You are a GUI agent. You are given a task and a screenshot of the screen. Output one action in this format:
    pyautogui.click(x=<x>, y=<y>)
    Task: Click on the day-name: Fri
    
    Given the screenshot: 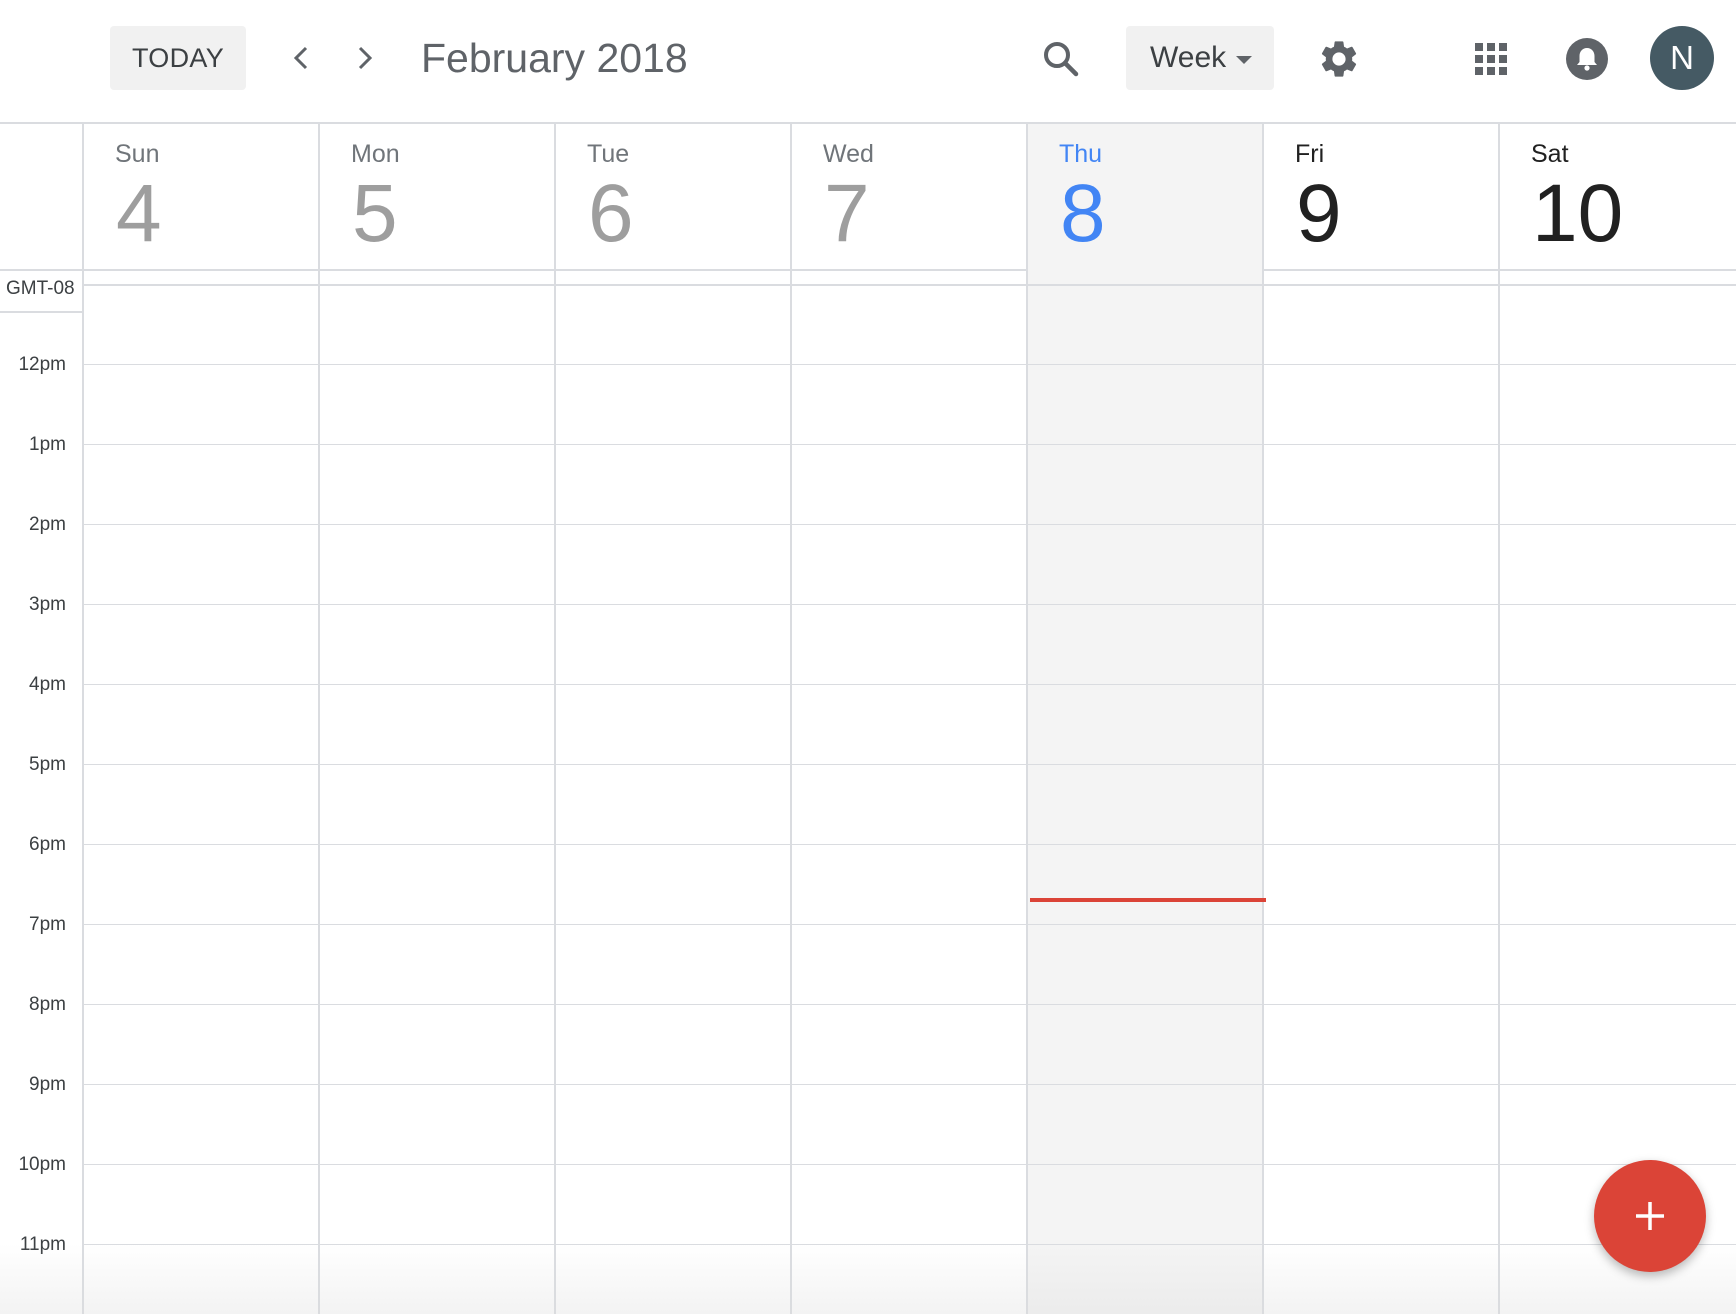 What is the action you would take?
    pyautogui.click(x=1310, y=154)
    